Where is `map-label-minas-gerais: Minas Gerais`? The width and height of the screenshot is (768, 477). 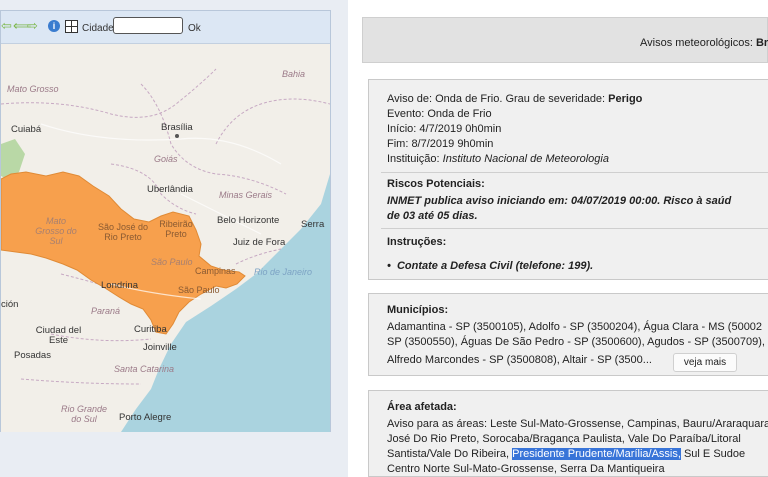
map-label-minas-gerais: Minas Gerais is located at coordinates (246, 195).